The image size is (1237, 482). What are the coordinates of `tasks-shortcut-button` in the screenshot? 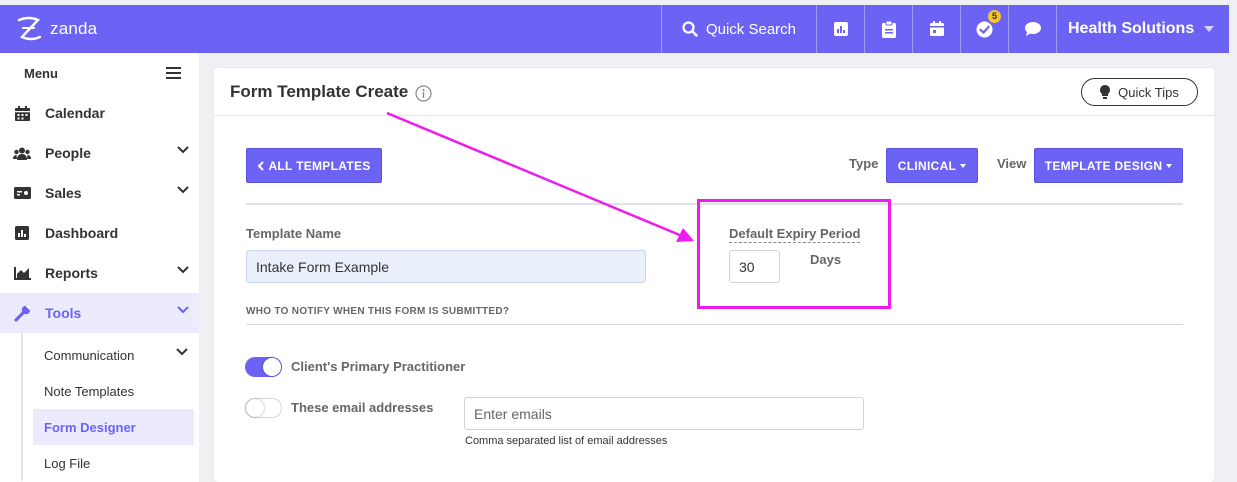 It's located at (888, 29).